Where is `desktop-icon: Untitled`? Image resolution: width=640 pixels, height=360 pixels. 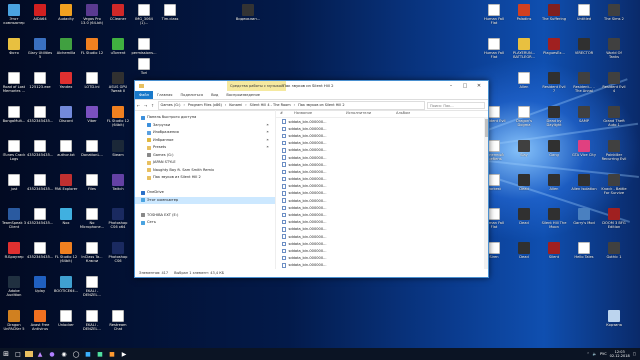
desktop-icon: Untitled is located at coordinates (584, 19).